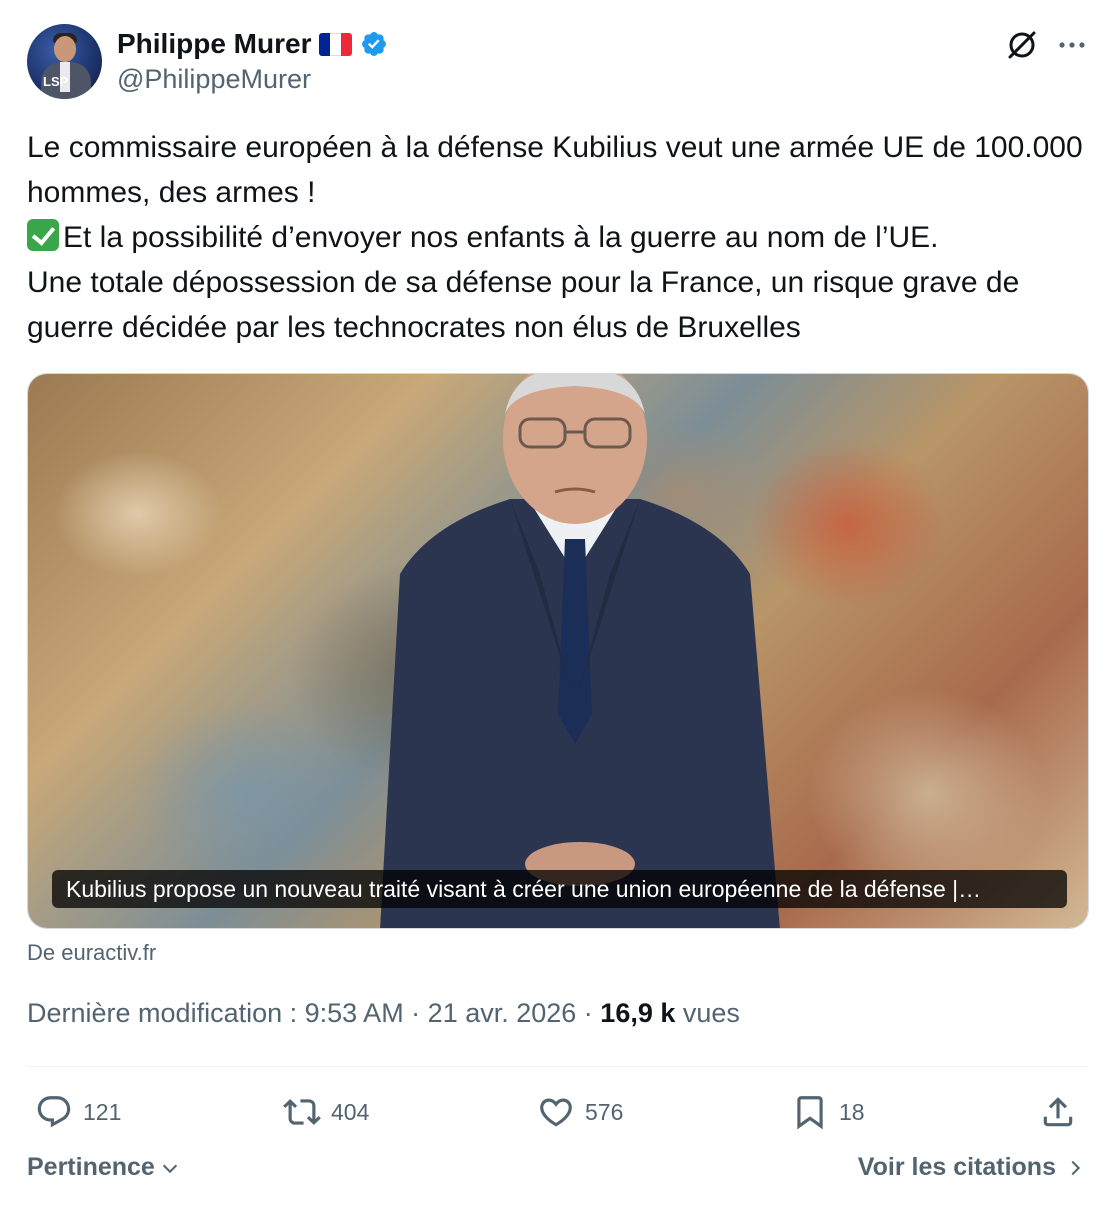 The height and width of the screenshot is (1205, 1111). I want to click on chevron-down-icon, so click(169, 1168).